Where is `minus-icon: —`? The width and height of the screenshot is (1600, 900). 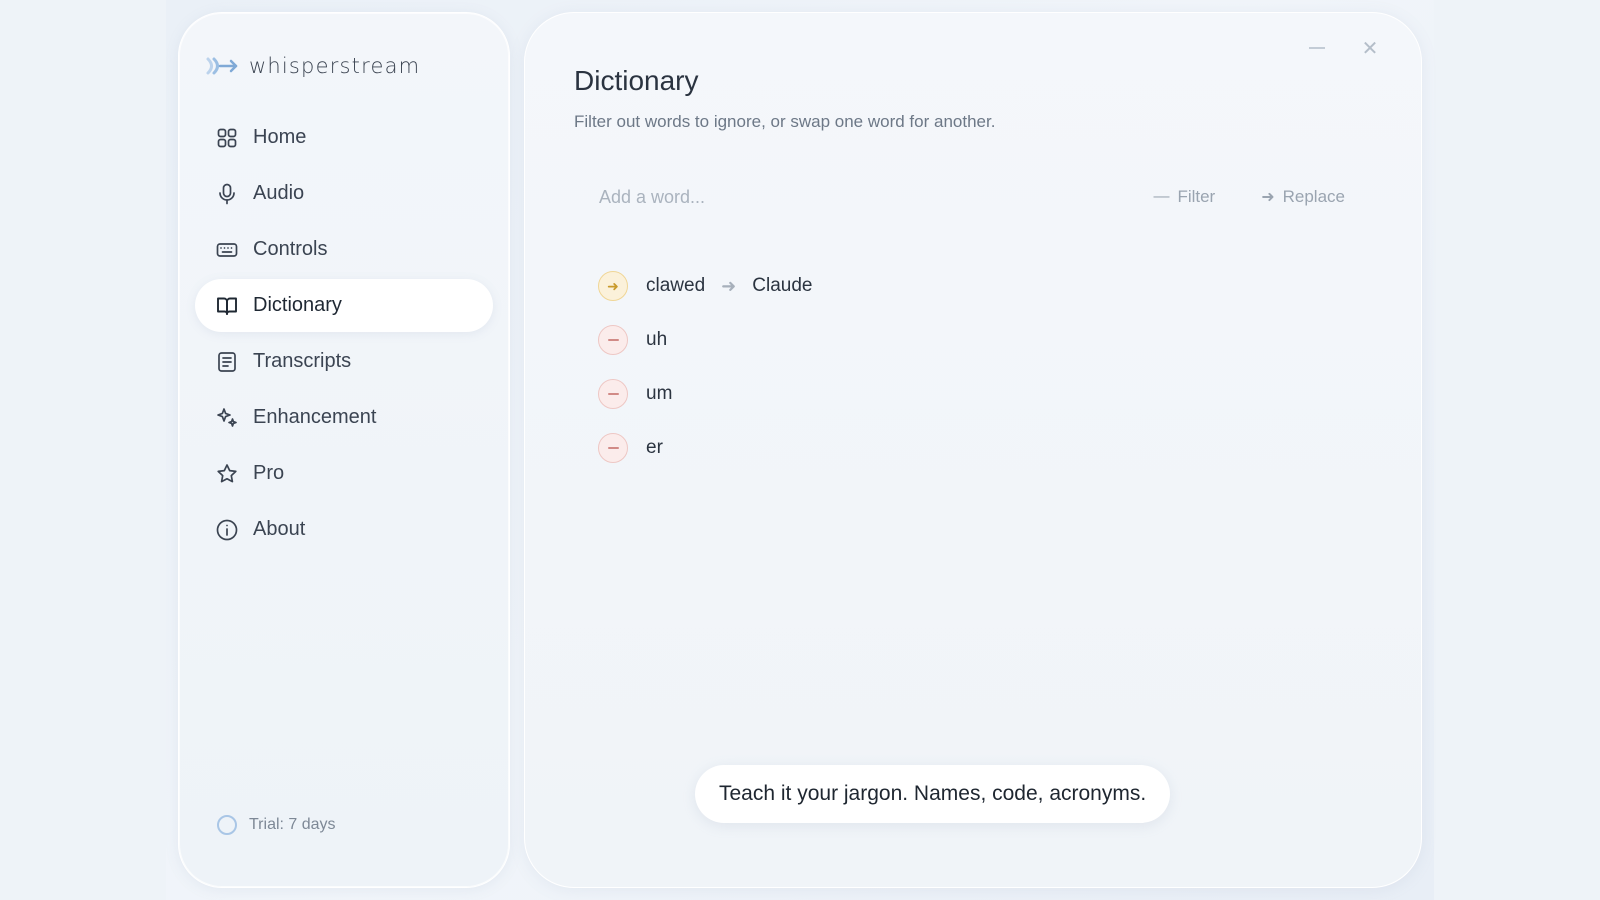
minus-icon: — is located at coordinates (1161, 196).